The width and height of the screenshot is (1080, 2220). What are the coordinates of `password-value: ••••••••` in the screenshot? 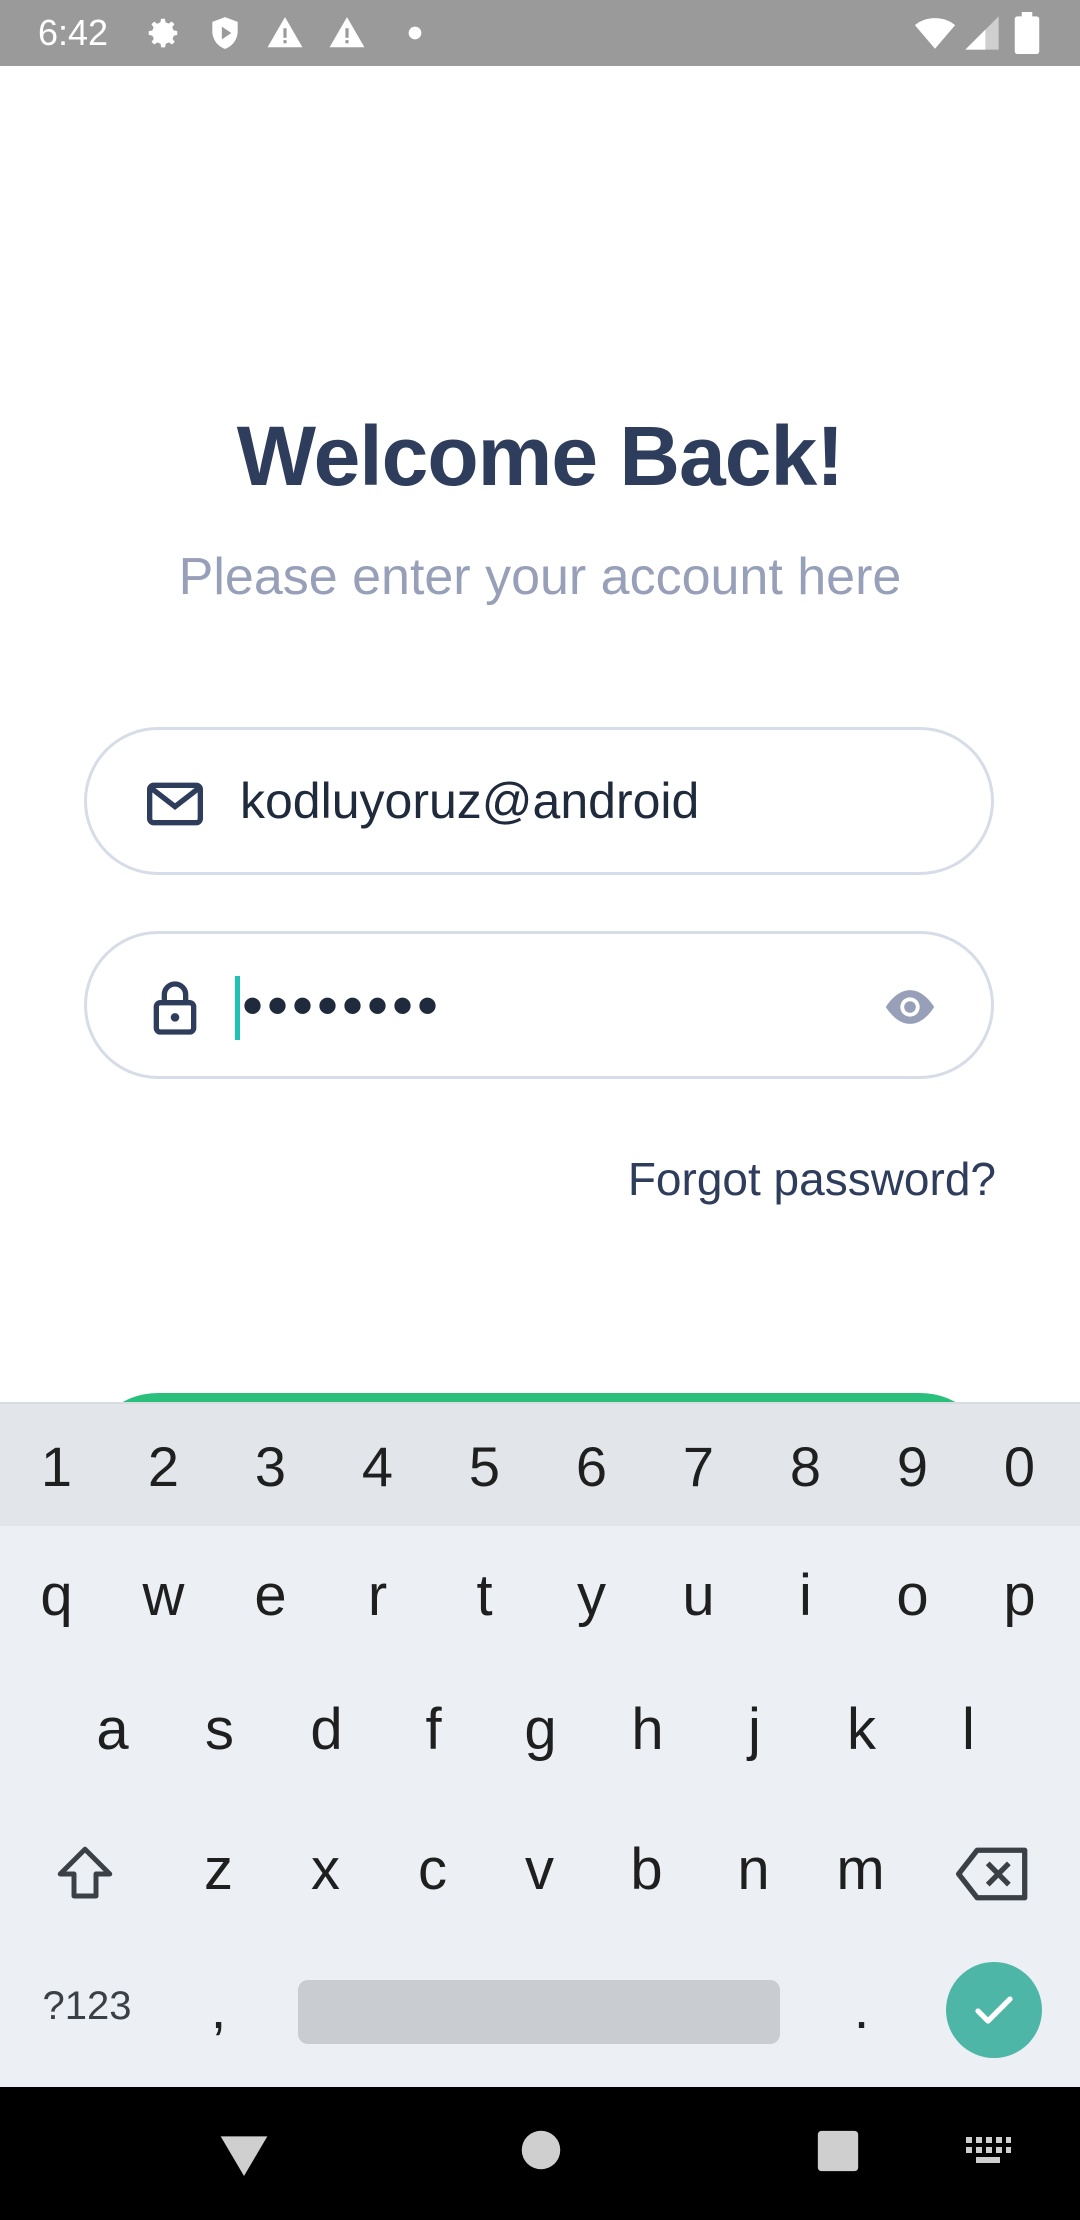 It's located at (342, 1005).